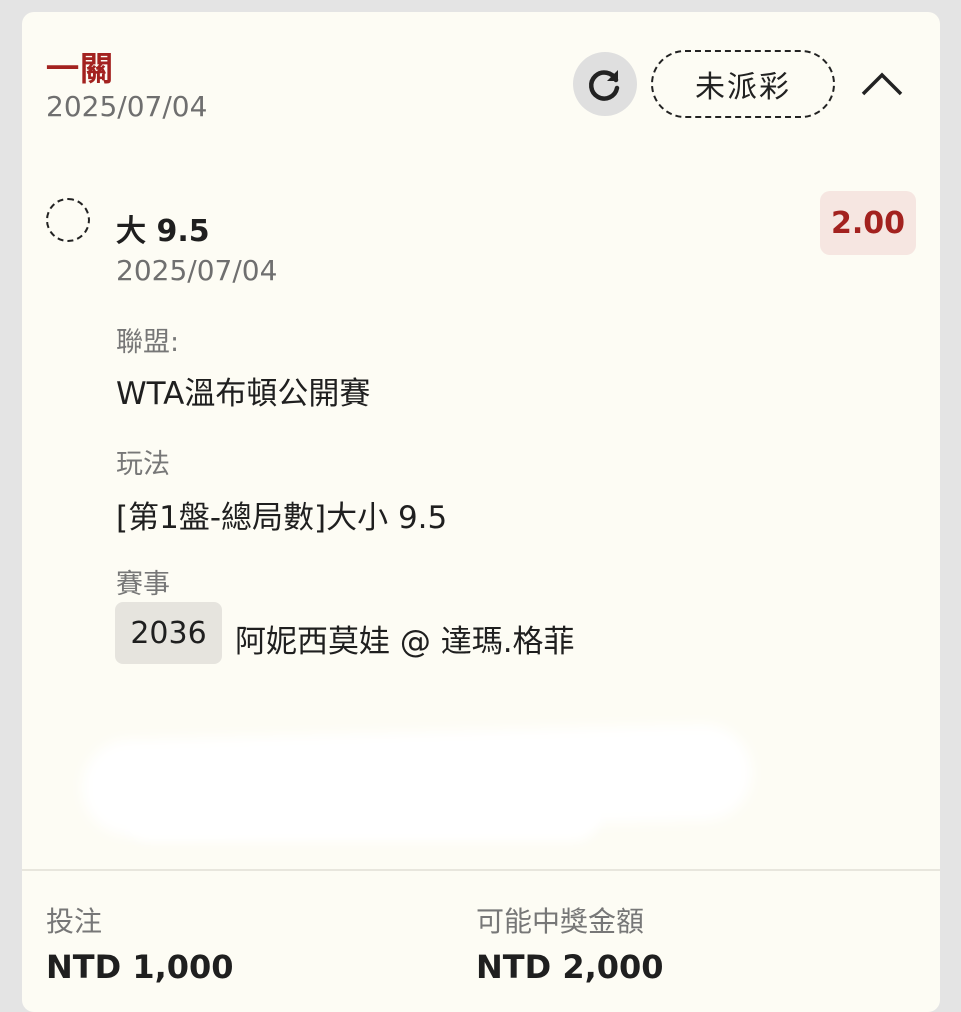 The image size is (961, 1012). I want to click on bet-date: 2025/07/04, so click(127, 106).